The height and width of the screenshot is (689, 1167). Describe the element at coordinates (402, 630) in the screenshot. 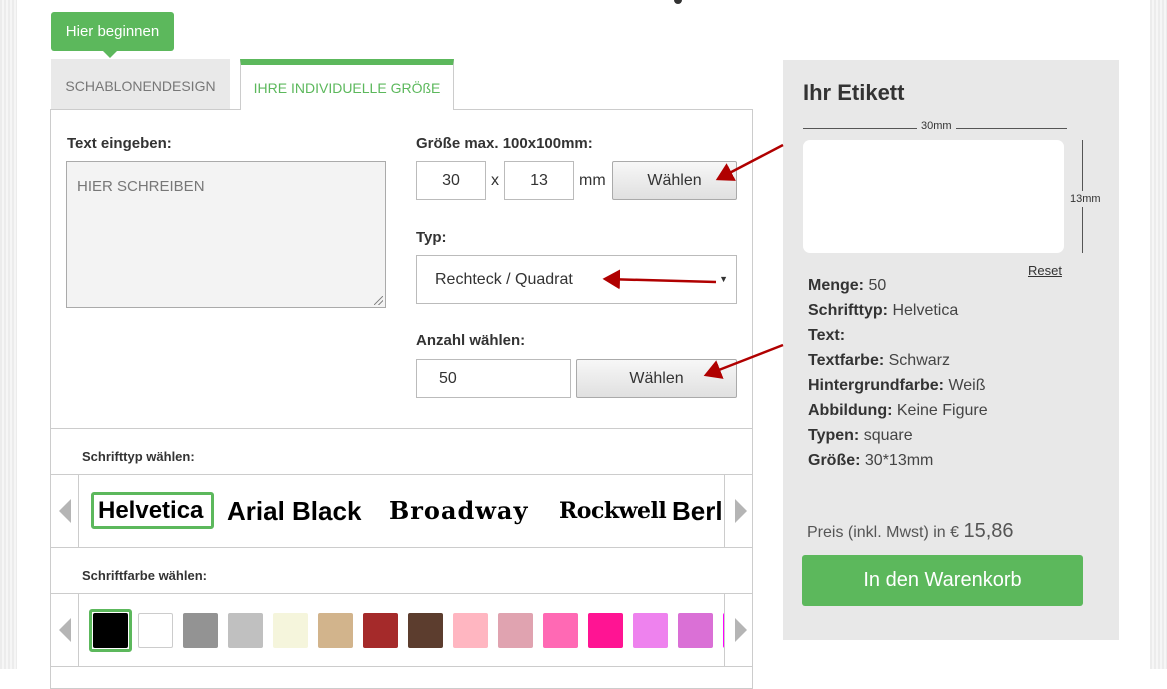

I see `color-carousel` at that location.